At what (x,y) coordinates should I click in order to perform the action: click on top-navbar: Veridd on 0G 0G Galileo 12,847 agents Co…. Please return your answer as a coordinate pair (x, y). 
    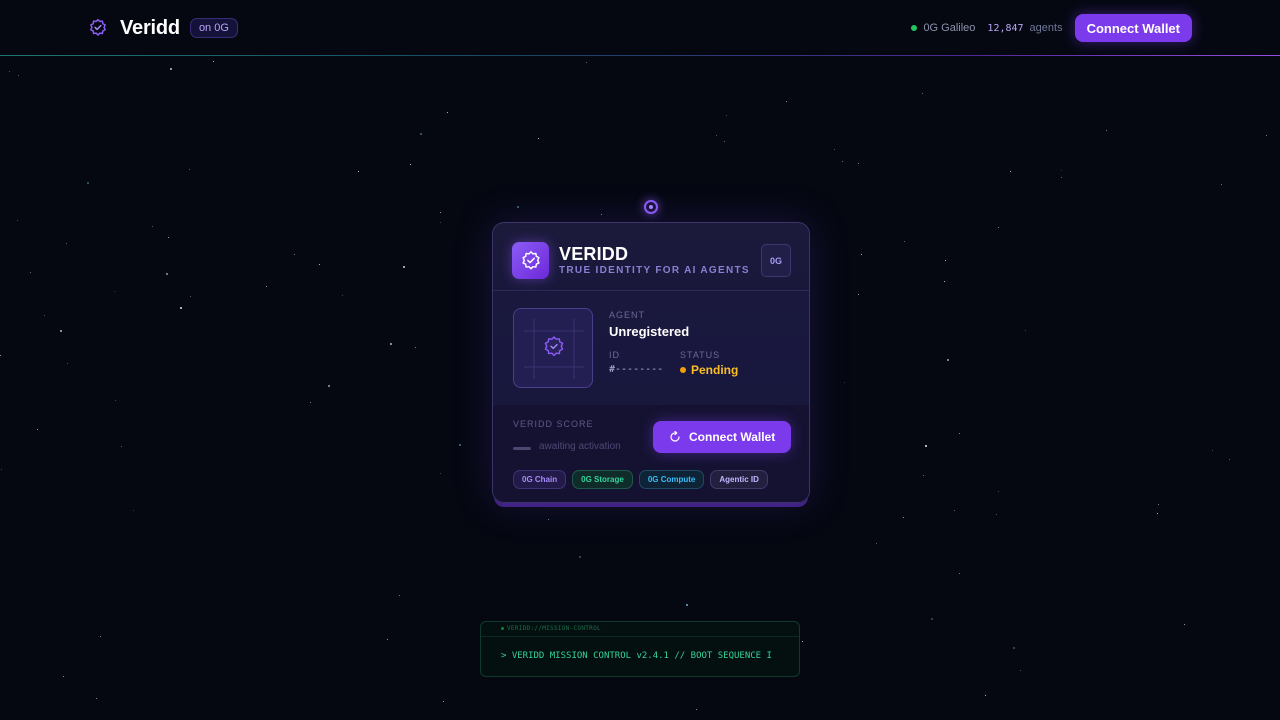
    Looking at the image, I should click on (640, 28).